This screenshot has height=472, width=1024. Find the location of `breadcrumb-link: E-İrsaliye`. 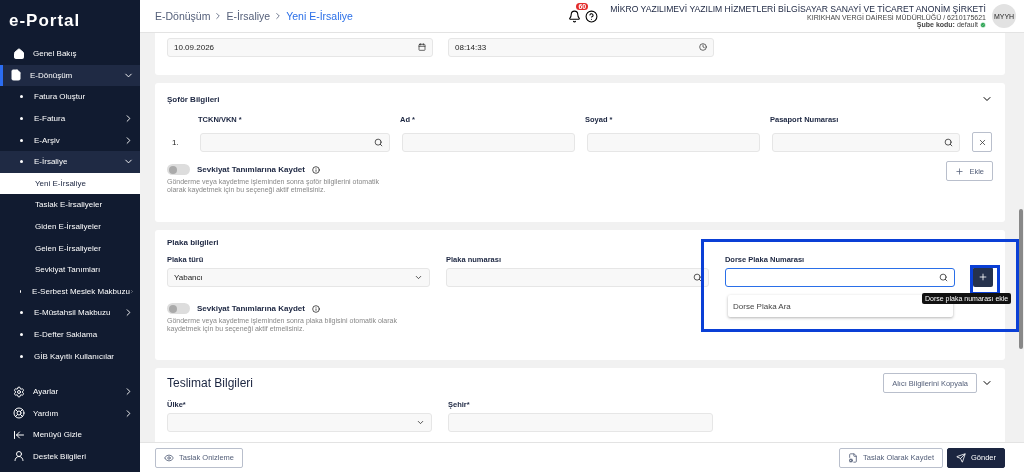

breadcrumb-link: E-İrsaliye is located at coordinates (248, 16).